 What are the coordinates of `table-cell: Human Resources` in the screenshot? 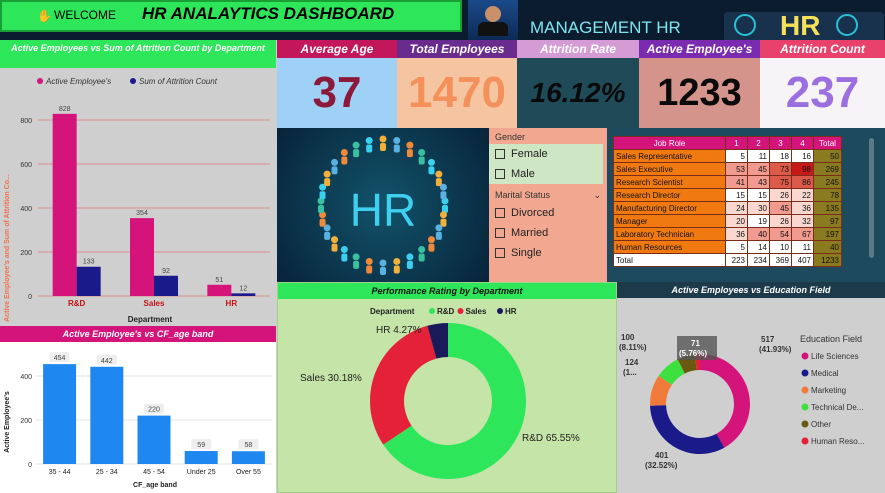 It's located at (669, 247).